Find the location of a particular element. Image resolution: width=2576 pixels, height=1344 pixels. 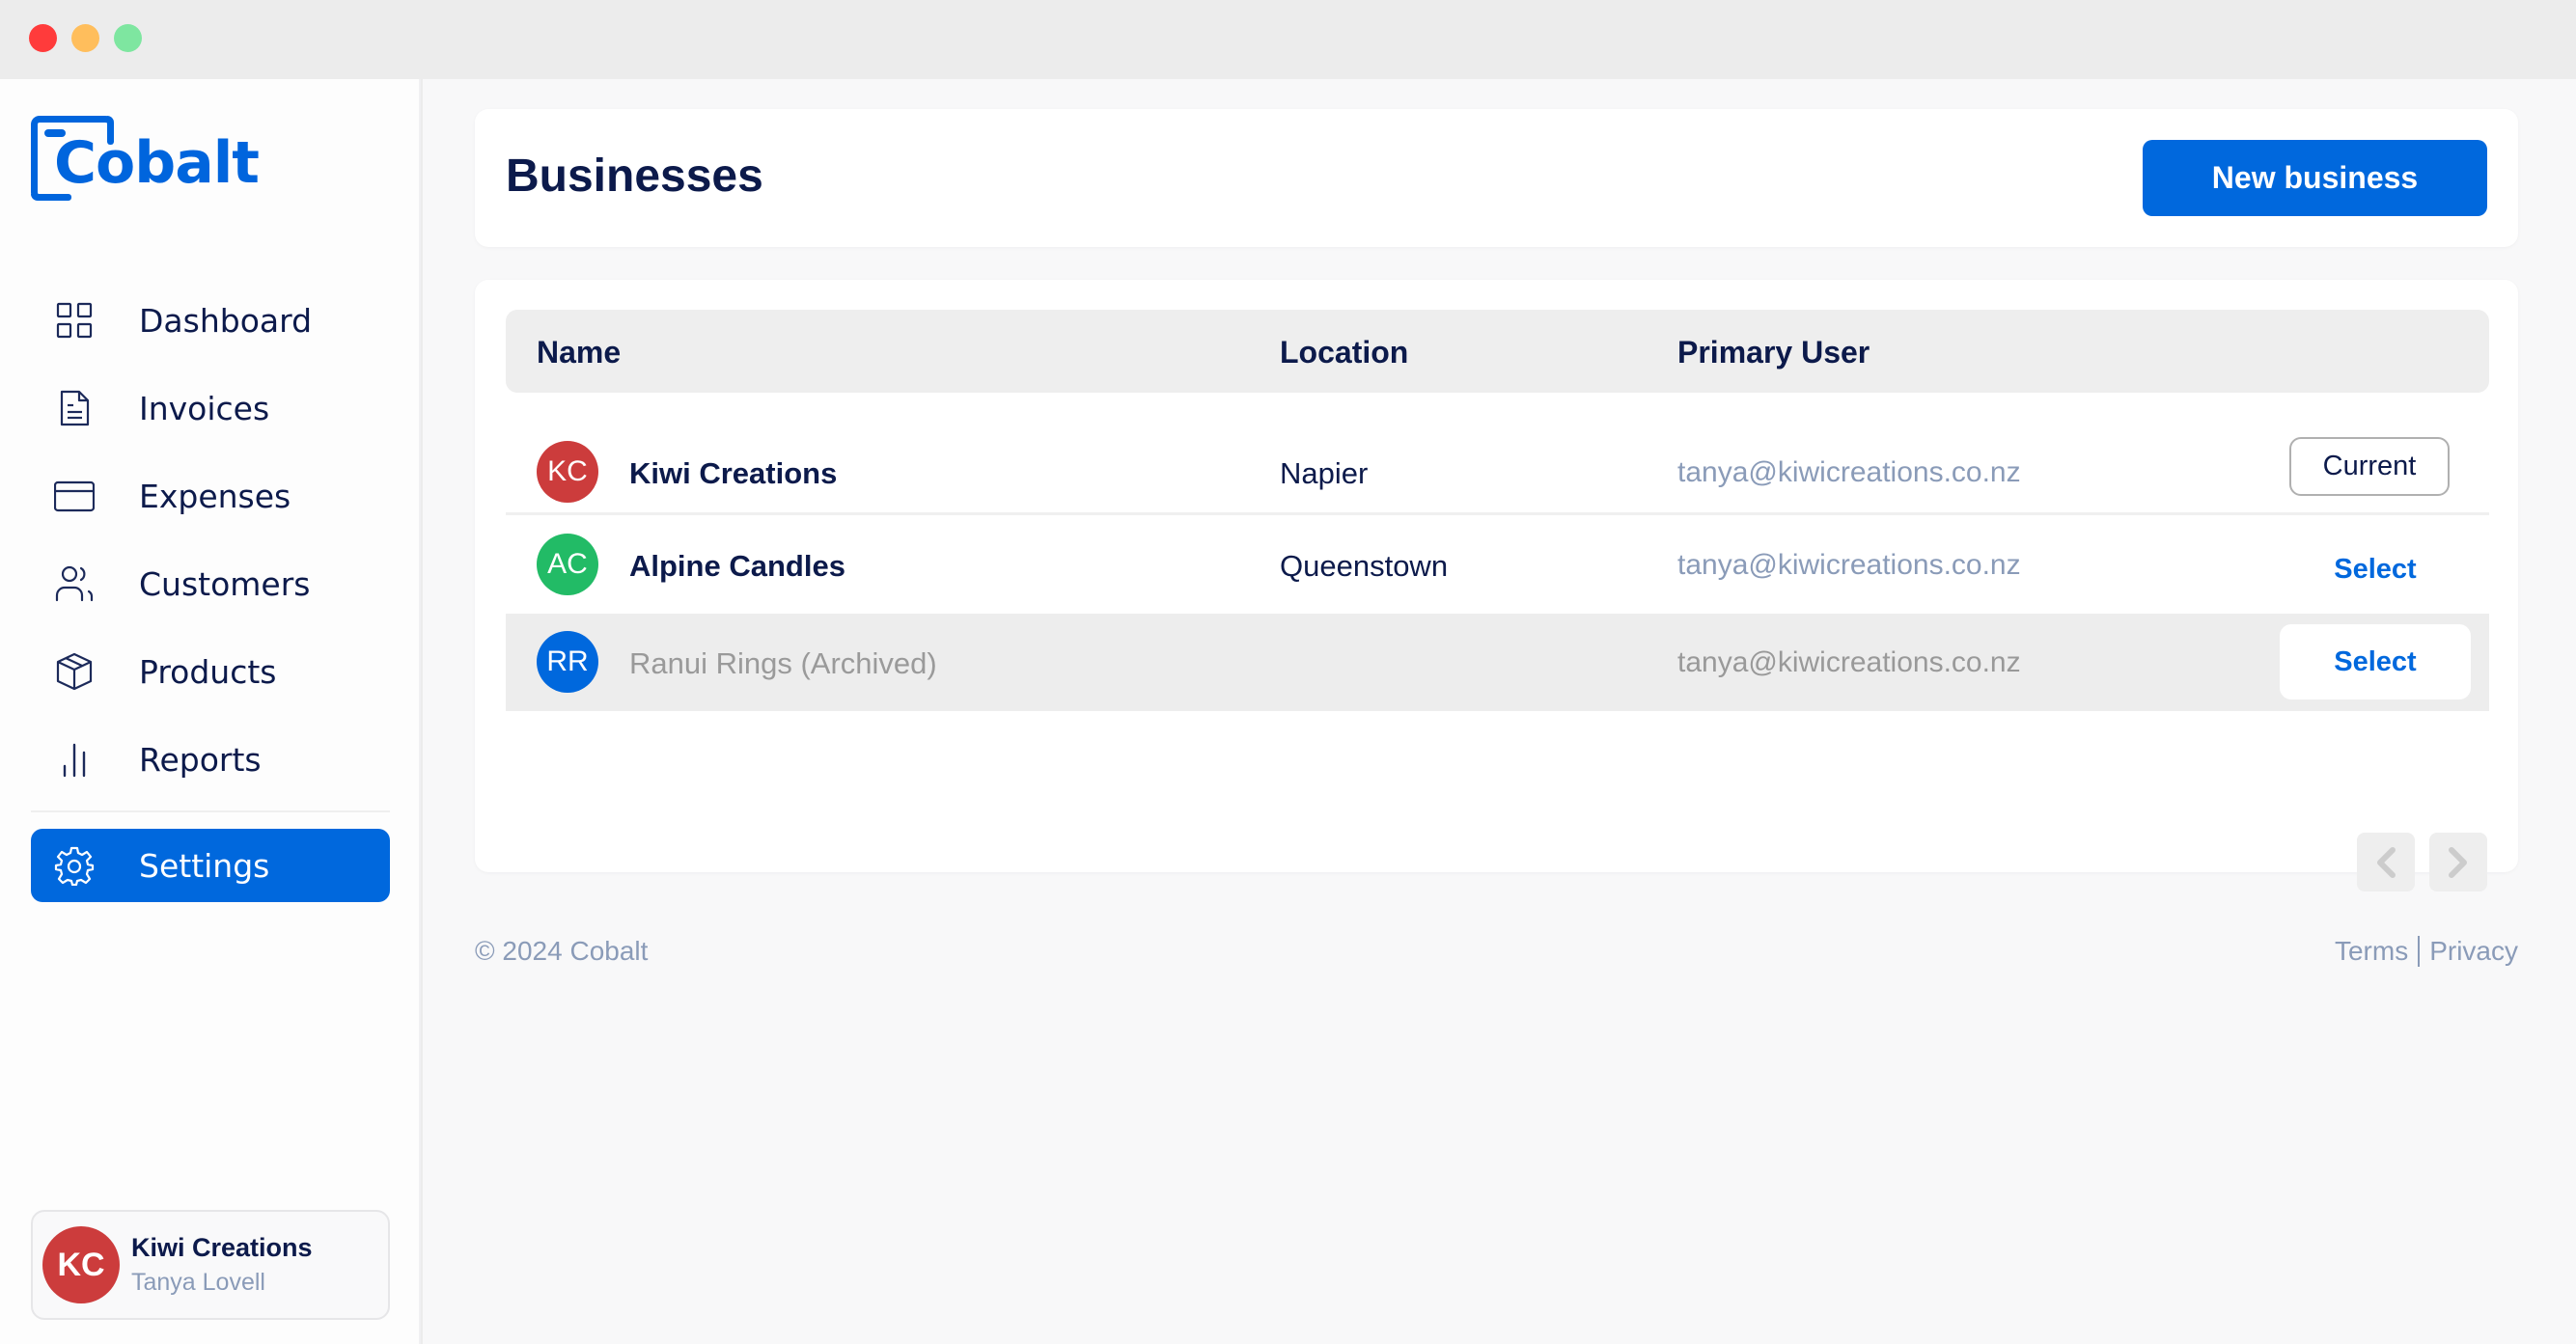

sidebar-item-invoices: Invoices is located at coordinates (210, 408).